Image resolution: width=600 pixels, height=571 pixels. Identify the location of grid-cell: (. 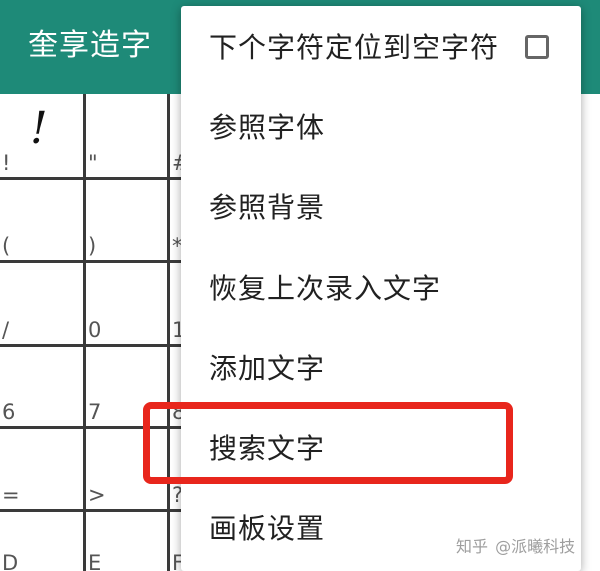
(43, 221).